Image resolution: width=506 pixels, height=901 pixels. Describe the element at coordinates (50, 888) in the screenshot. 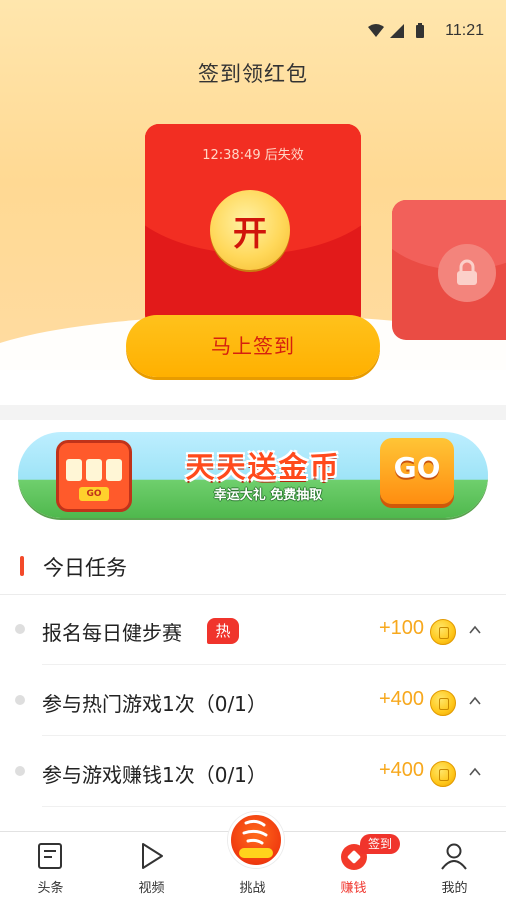

I see `nav-label: 头条` at that location.